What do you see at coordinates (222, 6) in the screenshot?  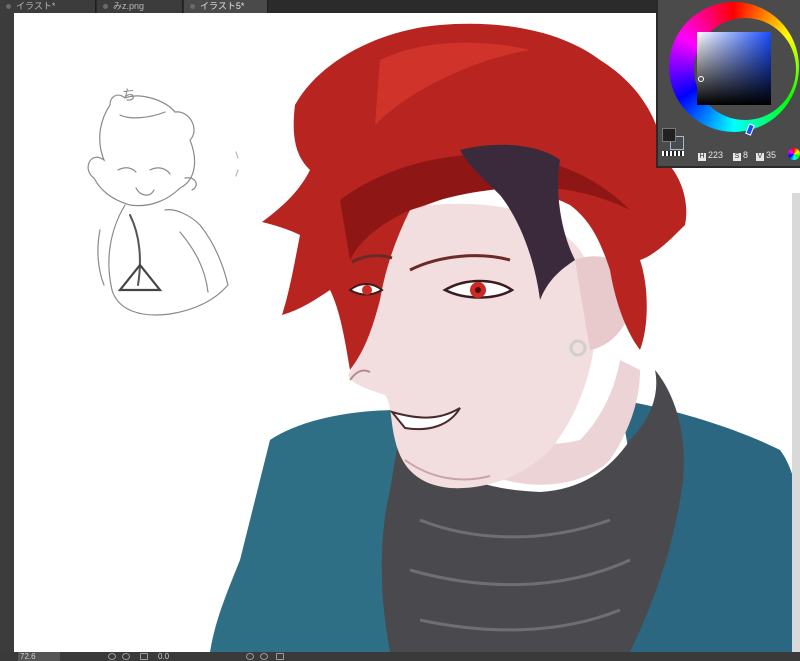 I see `tab-label: イラスト5*` at bounding box center [222, 6].